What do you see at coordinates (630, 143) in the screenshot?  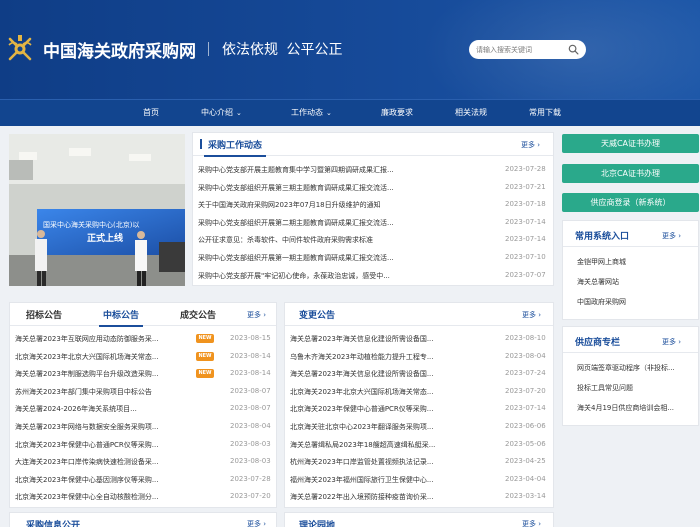 I see `tianwei-ca-button: 天威CA证书办理` at bounding box center [630, 143].